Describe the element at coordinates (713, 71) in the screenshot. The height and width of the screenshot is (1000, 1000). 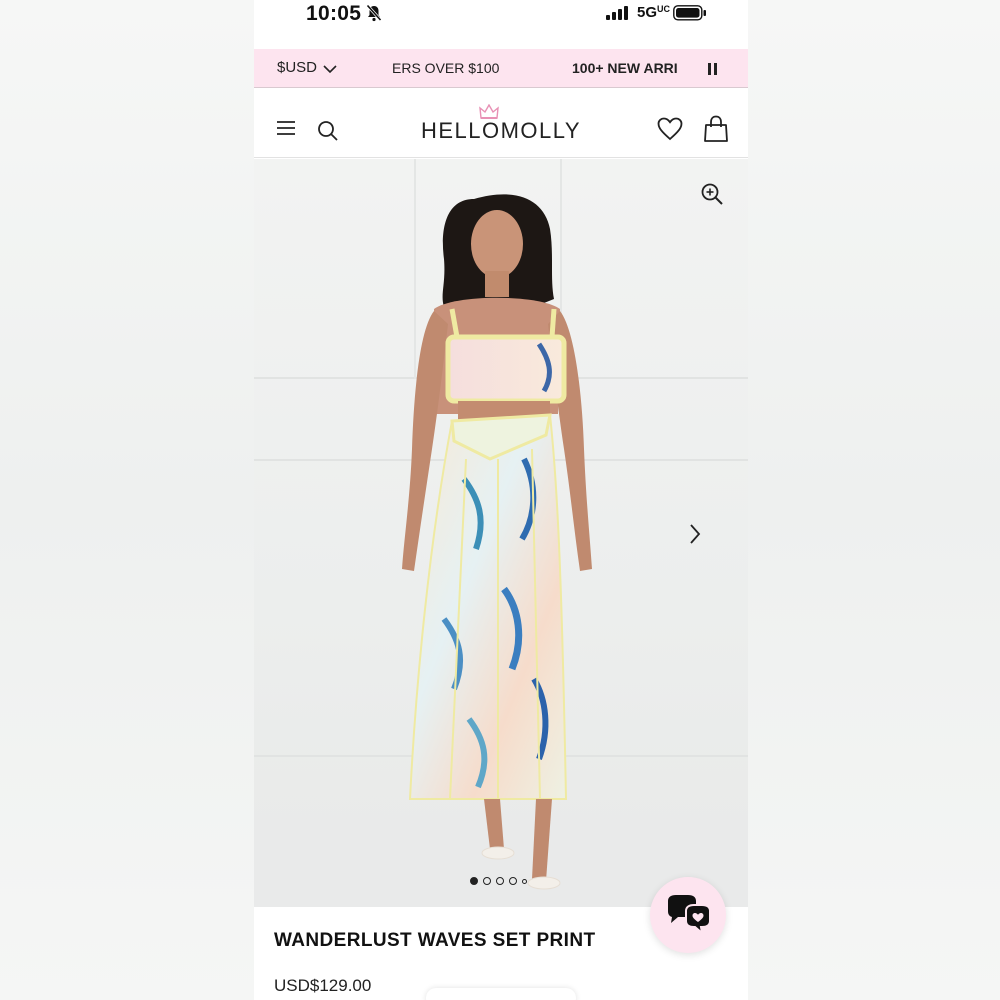
I see `pause-icon` at that location.